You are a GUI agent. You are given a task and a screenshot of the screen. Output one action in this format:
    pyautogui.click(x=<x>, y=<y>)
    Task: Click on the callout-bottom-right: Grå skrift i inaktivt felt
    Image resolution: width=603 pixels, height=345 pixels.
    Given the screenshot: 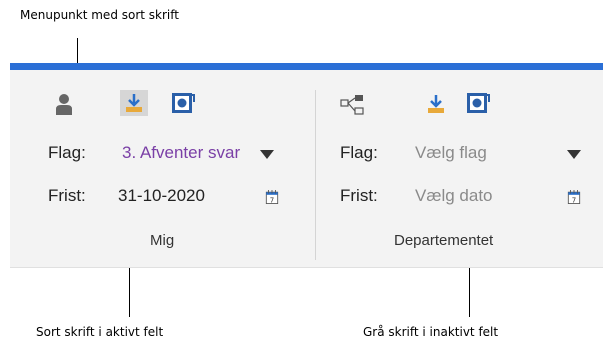 What is the action you would take?
    pyautogui.click(x=431, y=332)
    